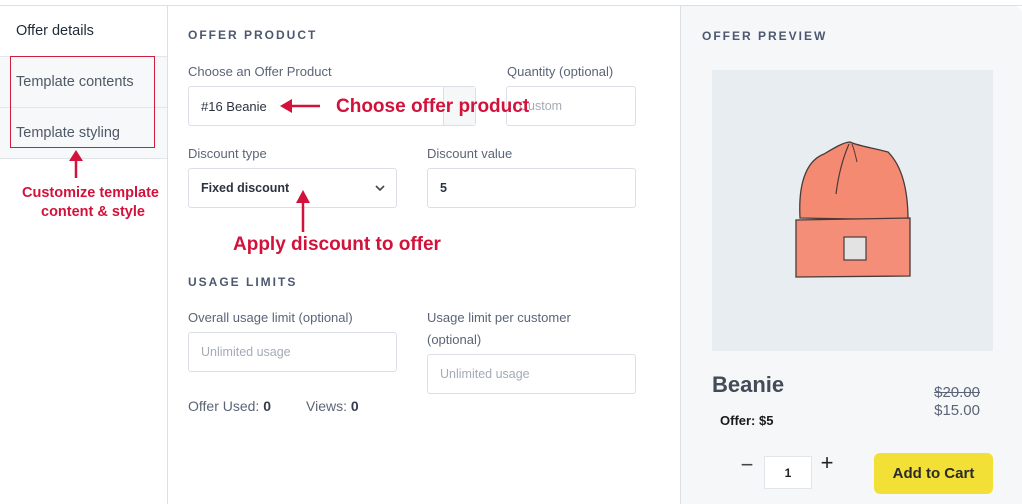 The width and height of the screenshot is (1022, 504). Describe the element at coordinates (748, 384) in the screenshot. I see `product-name: Beanie` at that location.